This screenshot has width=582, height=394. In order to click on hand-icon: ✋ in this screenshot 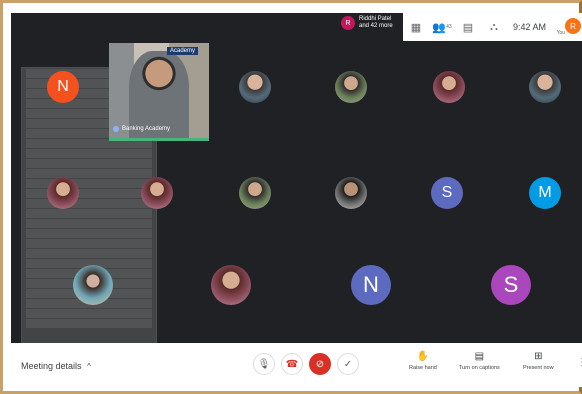, I will do `click(423, 356)`.